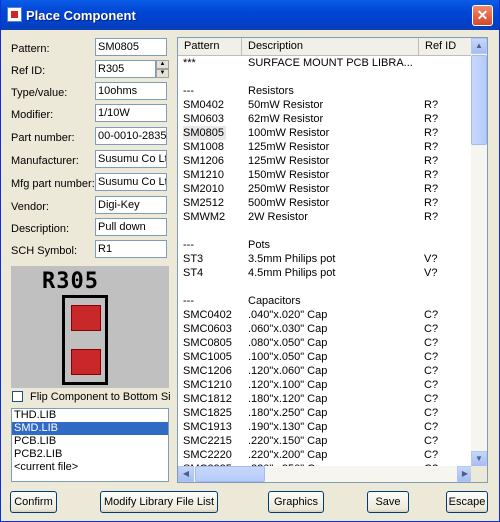  Describe the element at coordinates (325, 91) in the screenshot. I see `table-row: --- Resistors` at that location.